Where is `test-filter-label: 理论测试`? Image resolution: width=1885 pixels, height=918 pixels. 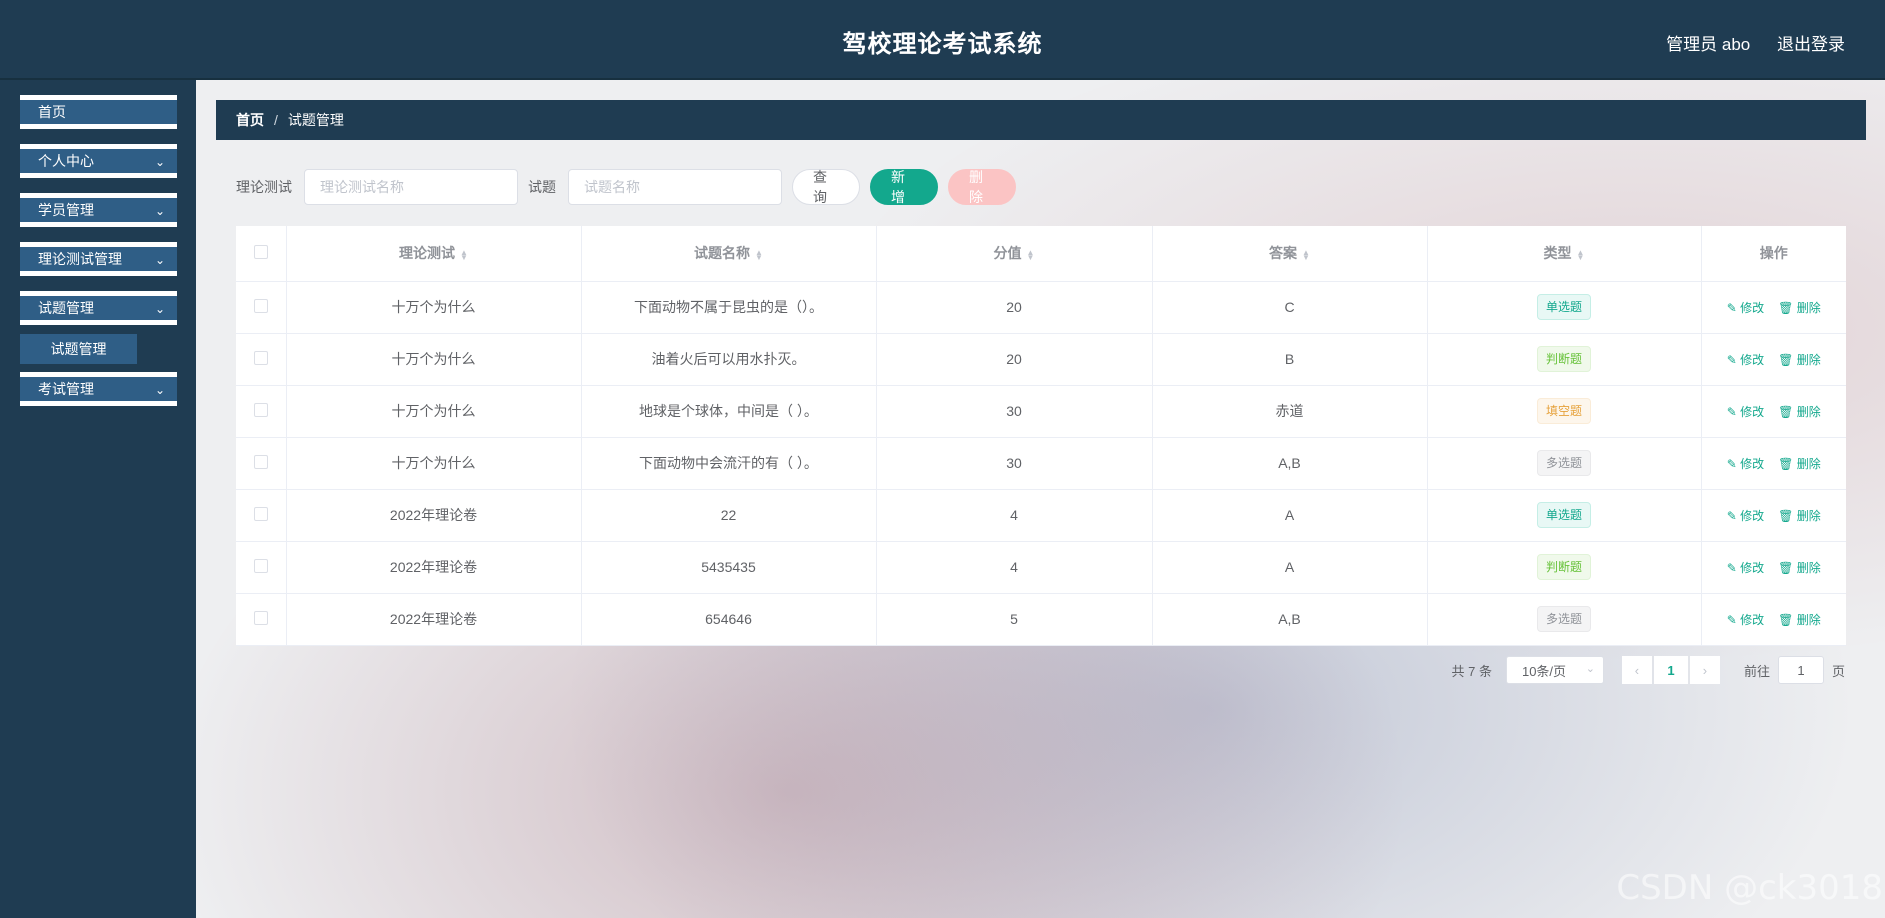 test-filter-label: 理论测试 is located at coordinates (264, 187).